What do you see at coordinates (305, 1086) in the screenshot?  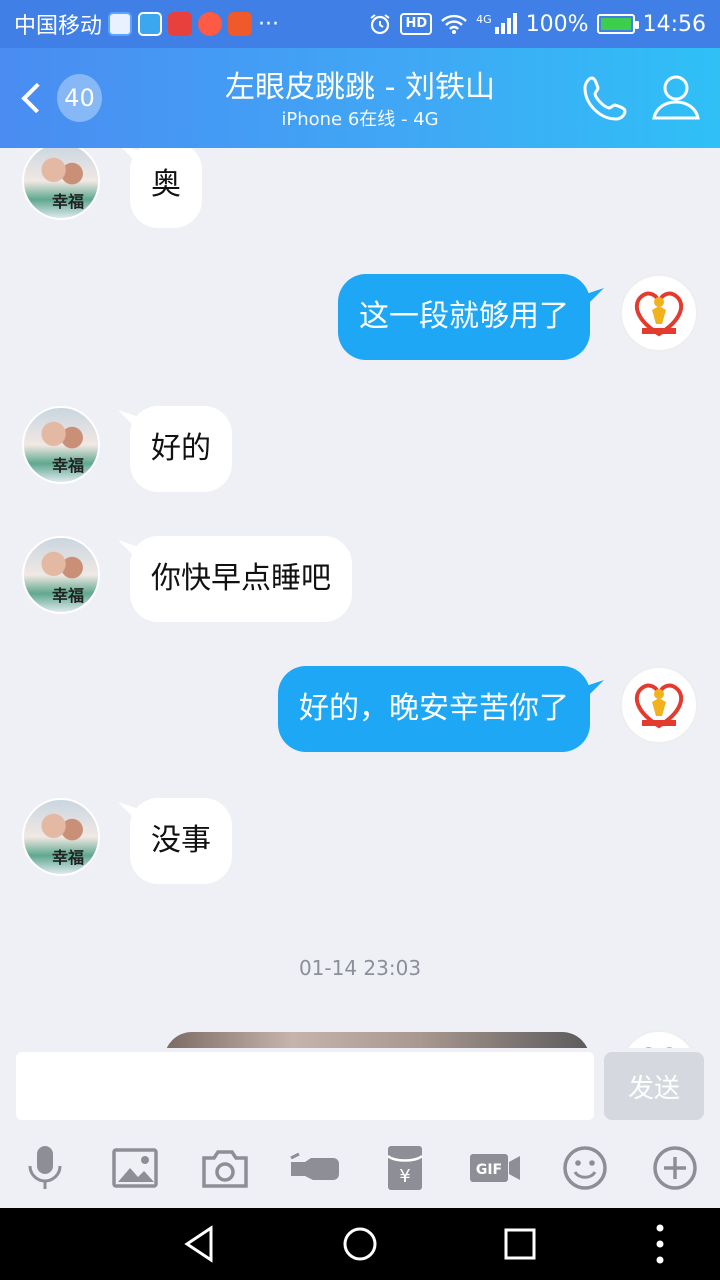 I see `message-input` at bounding box center [305, 1086].